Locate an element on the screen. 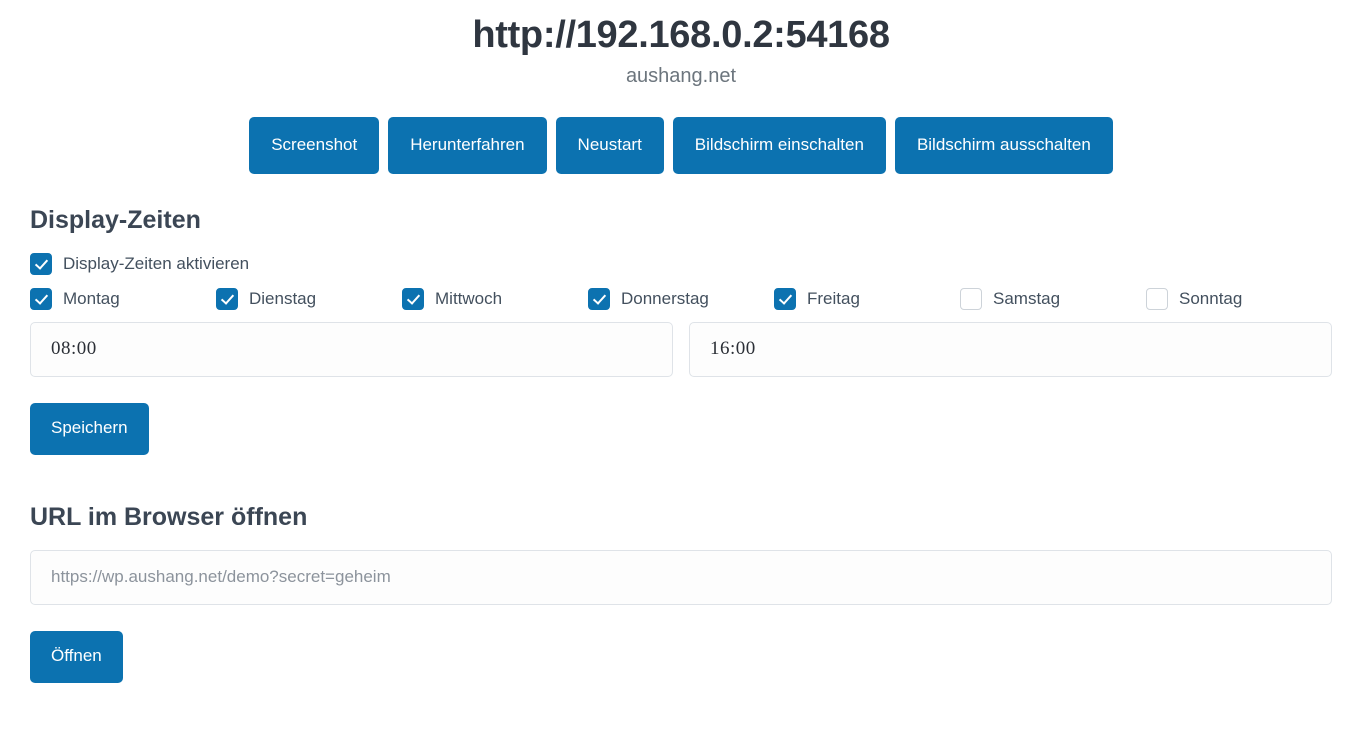  weekday-thursday-label: Donnerstag is located at coordinates (665, 299).